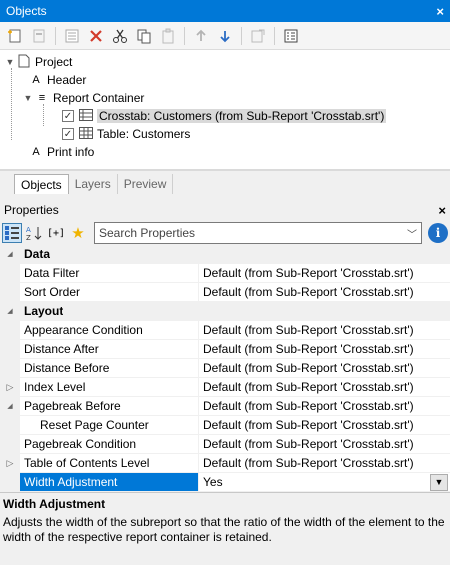 The width and height of the screenshot is (450, 565). I want to click on svg-text: Z, so click(28, 237).